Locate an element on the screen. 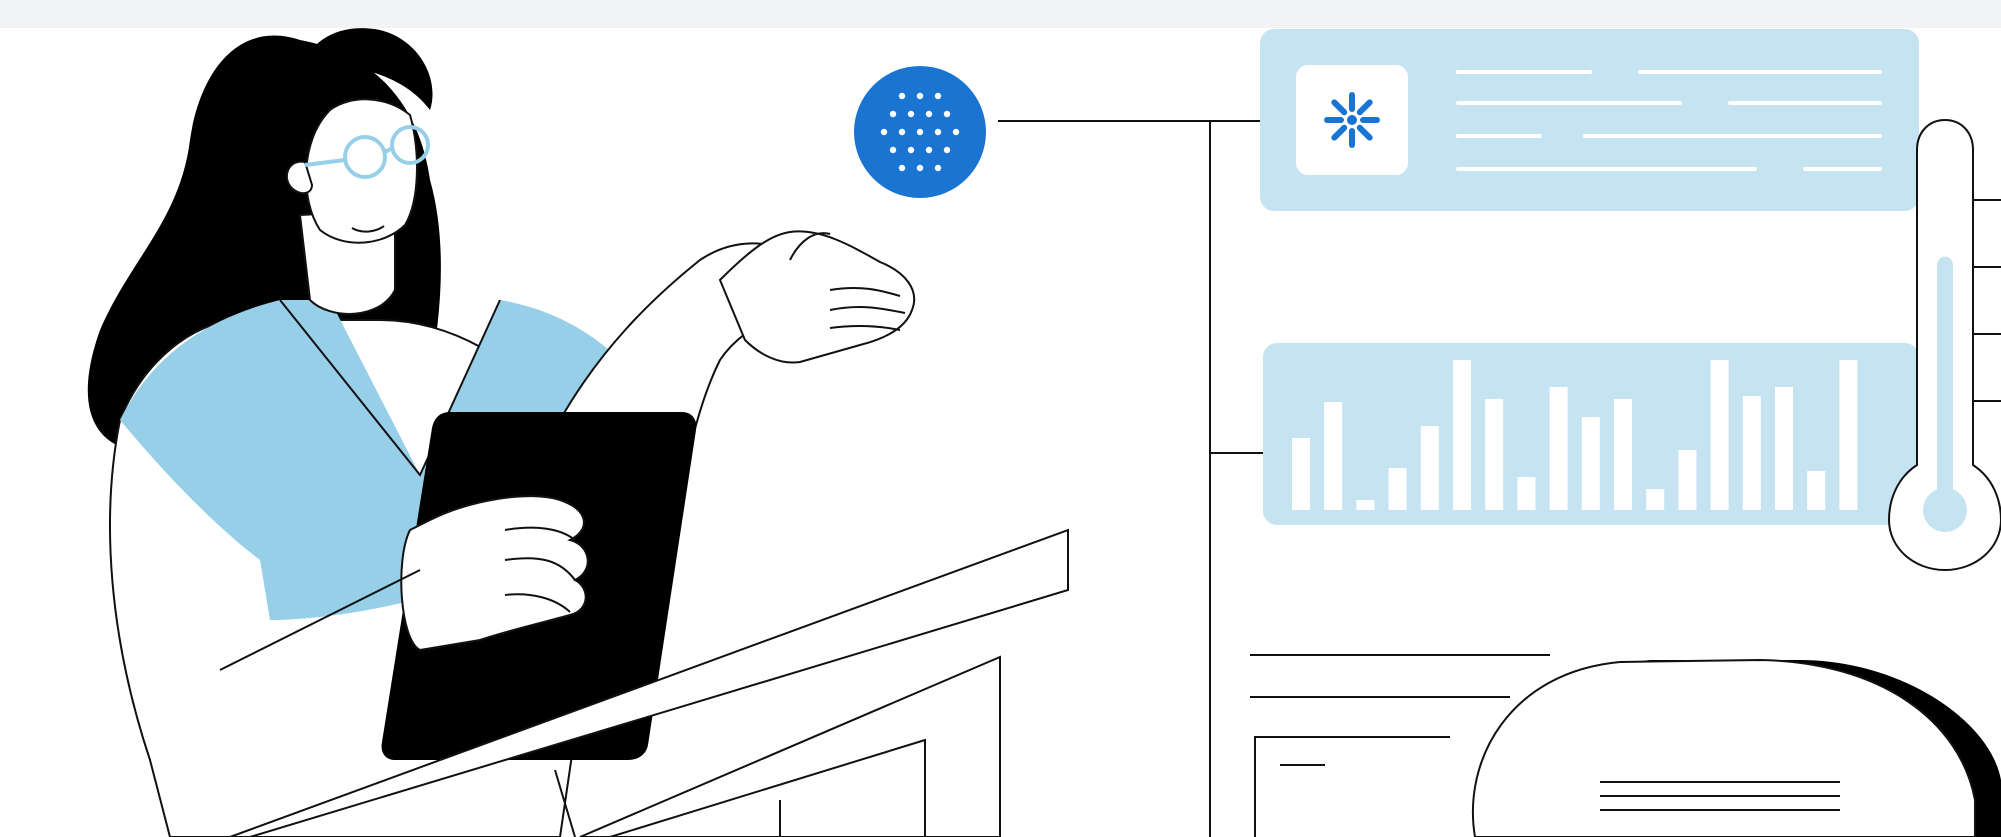  info-card is located at coordinates (1589, 120).